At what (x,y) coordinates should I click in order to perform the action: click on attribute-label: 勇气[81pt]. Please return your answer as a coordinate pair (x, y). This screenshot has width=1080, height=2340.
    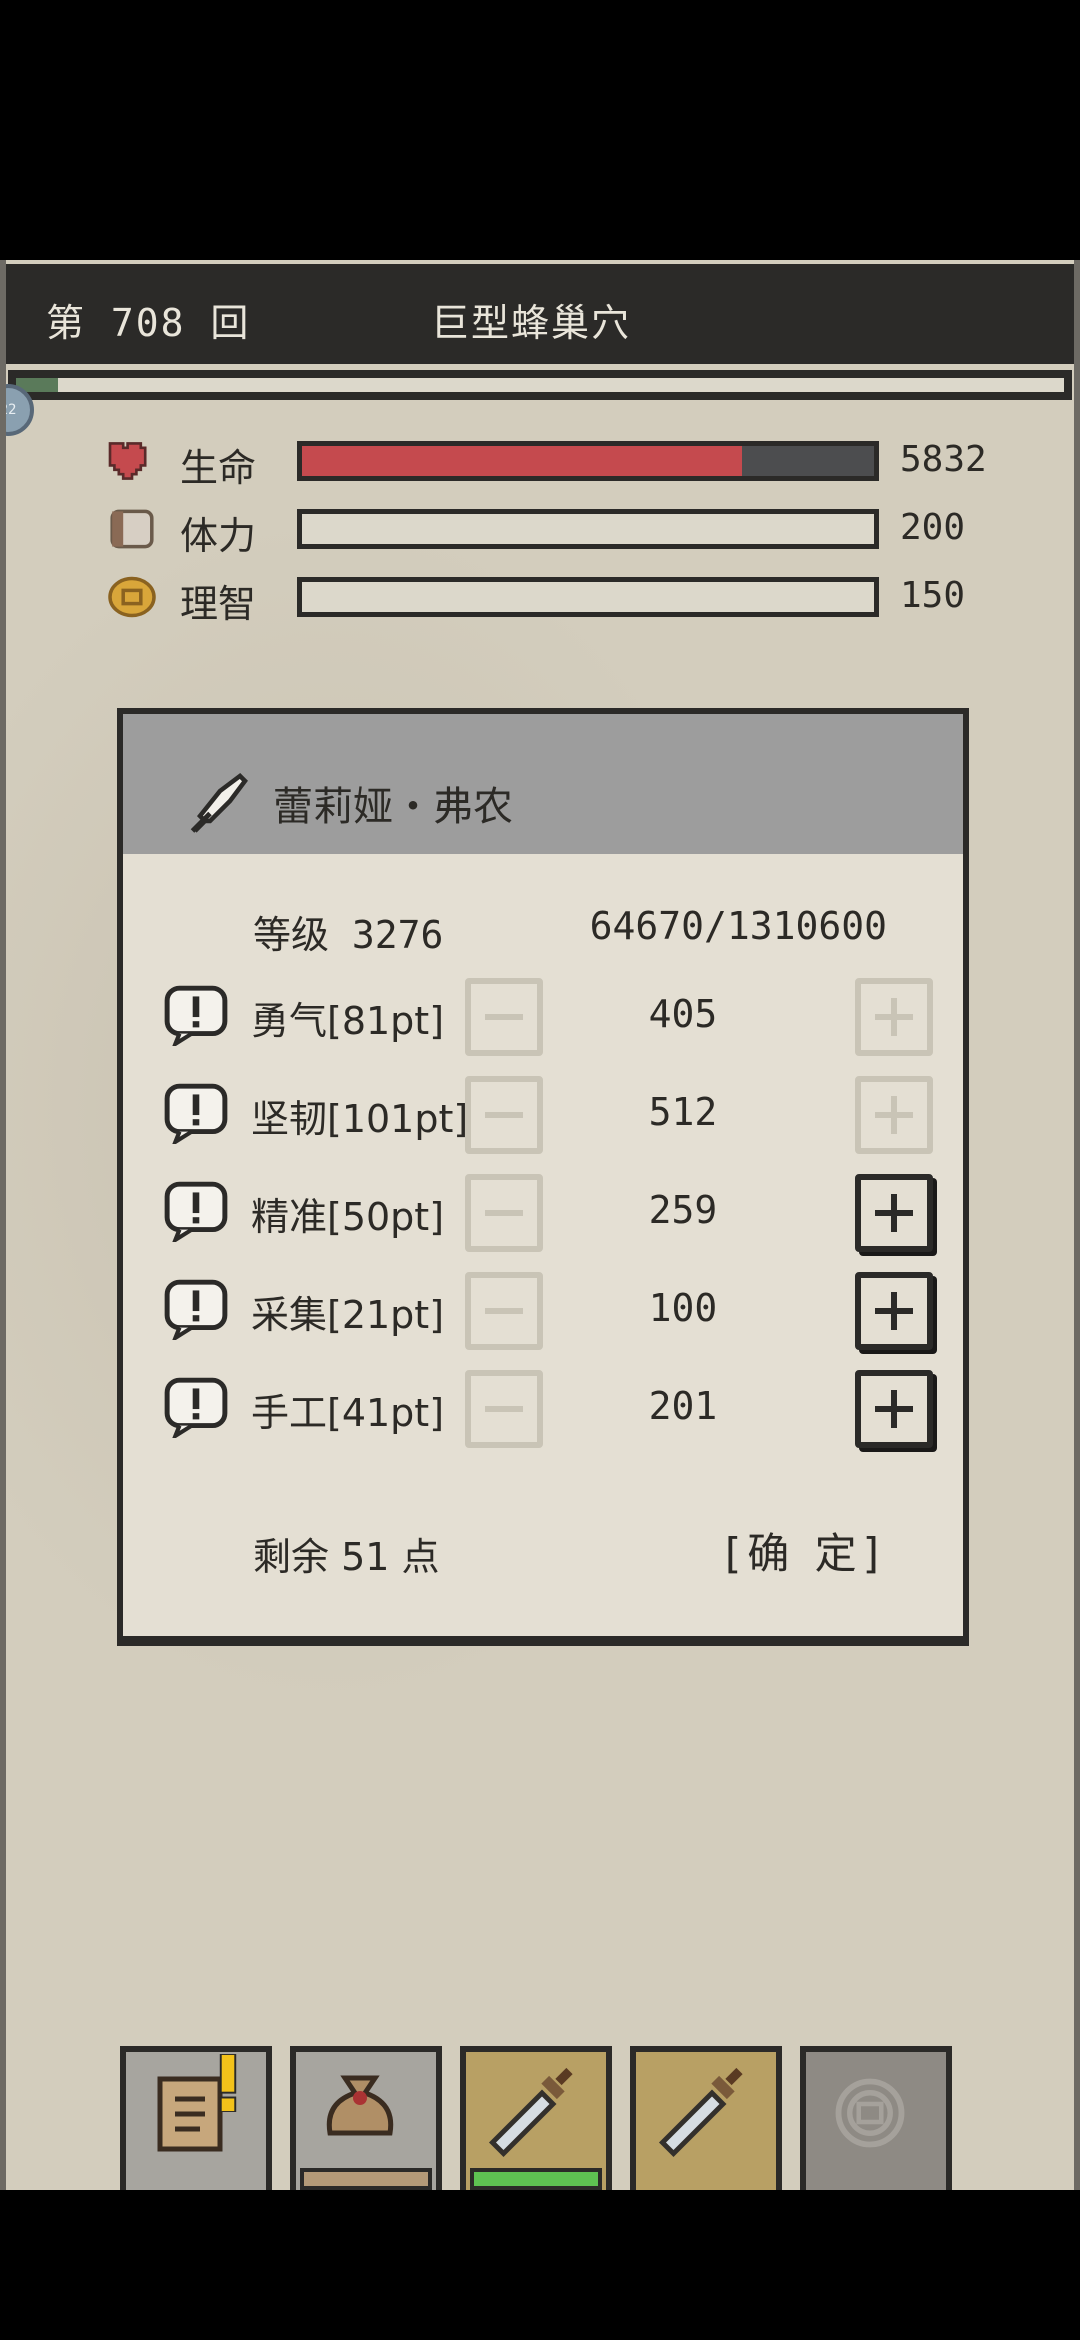
    Looking at the image, I should click on (348, 1021).